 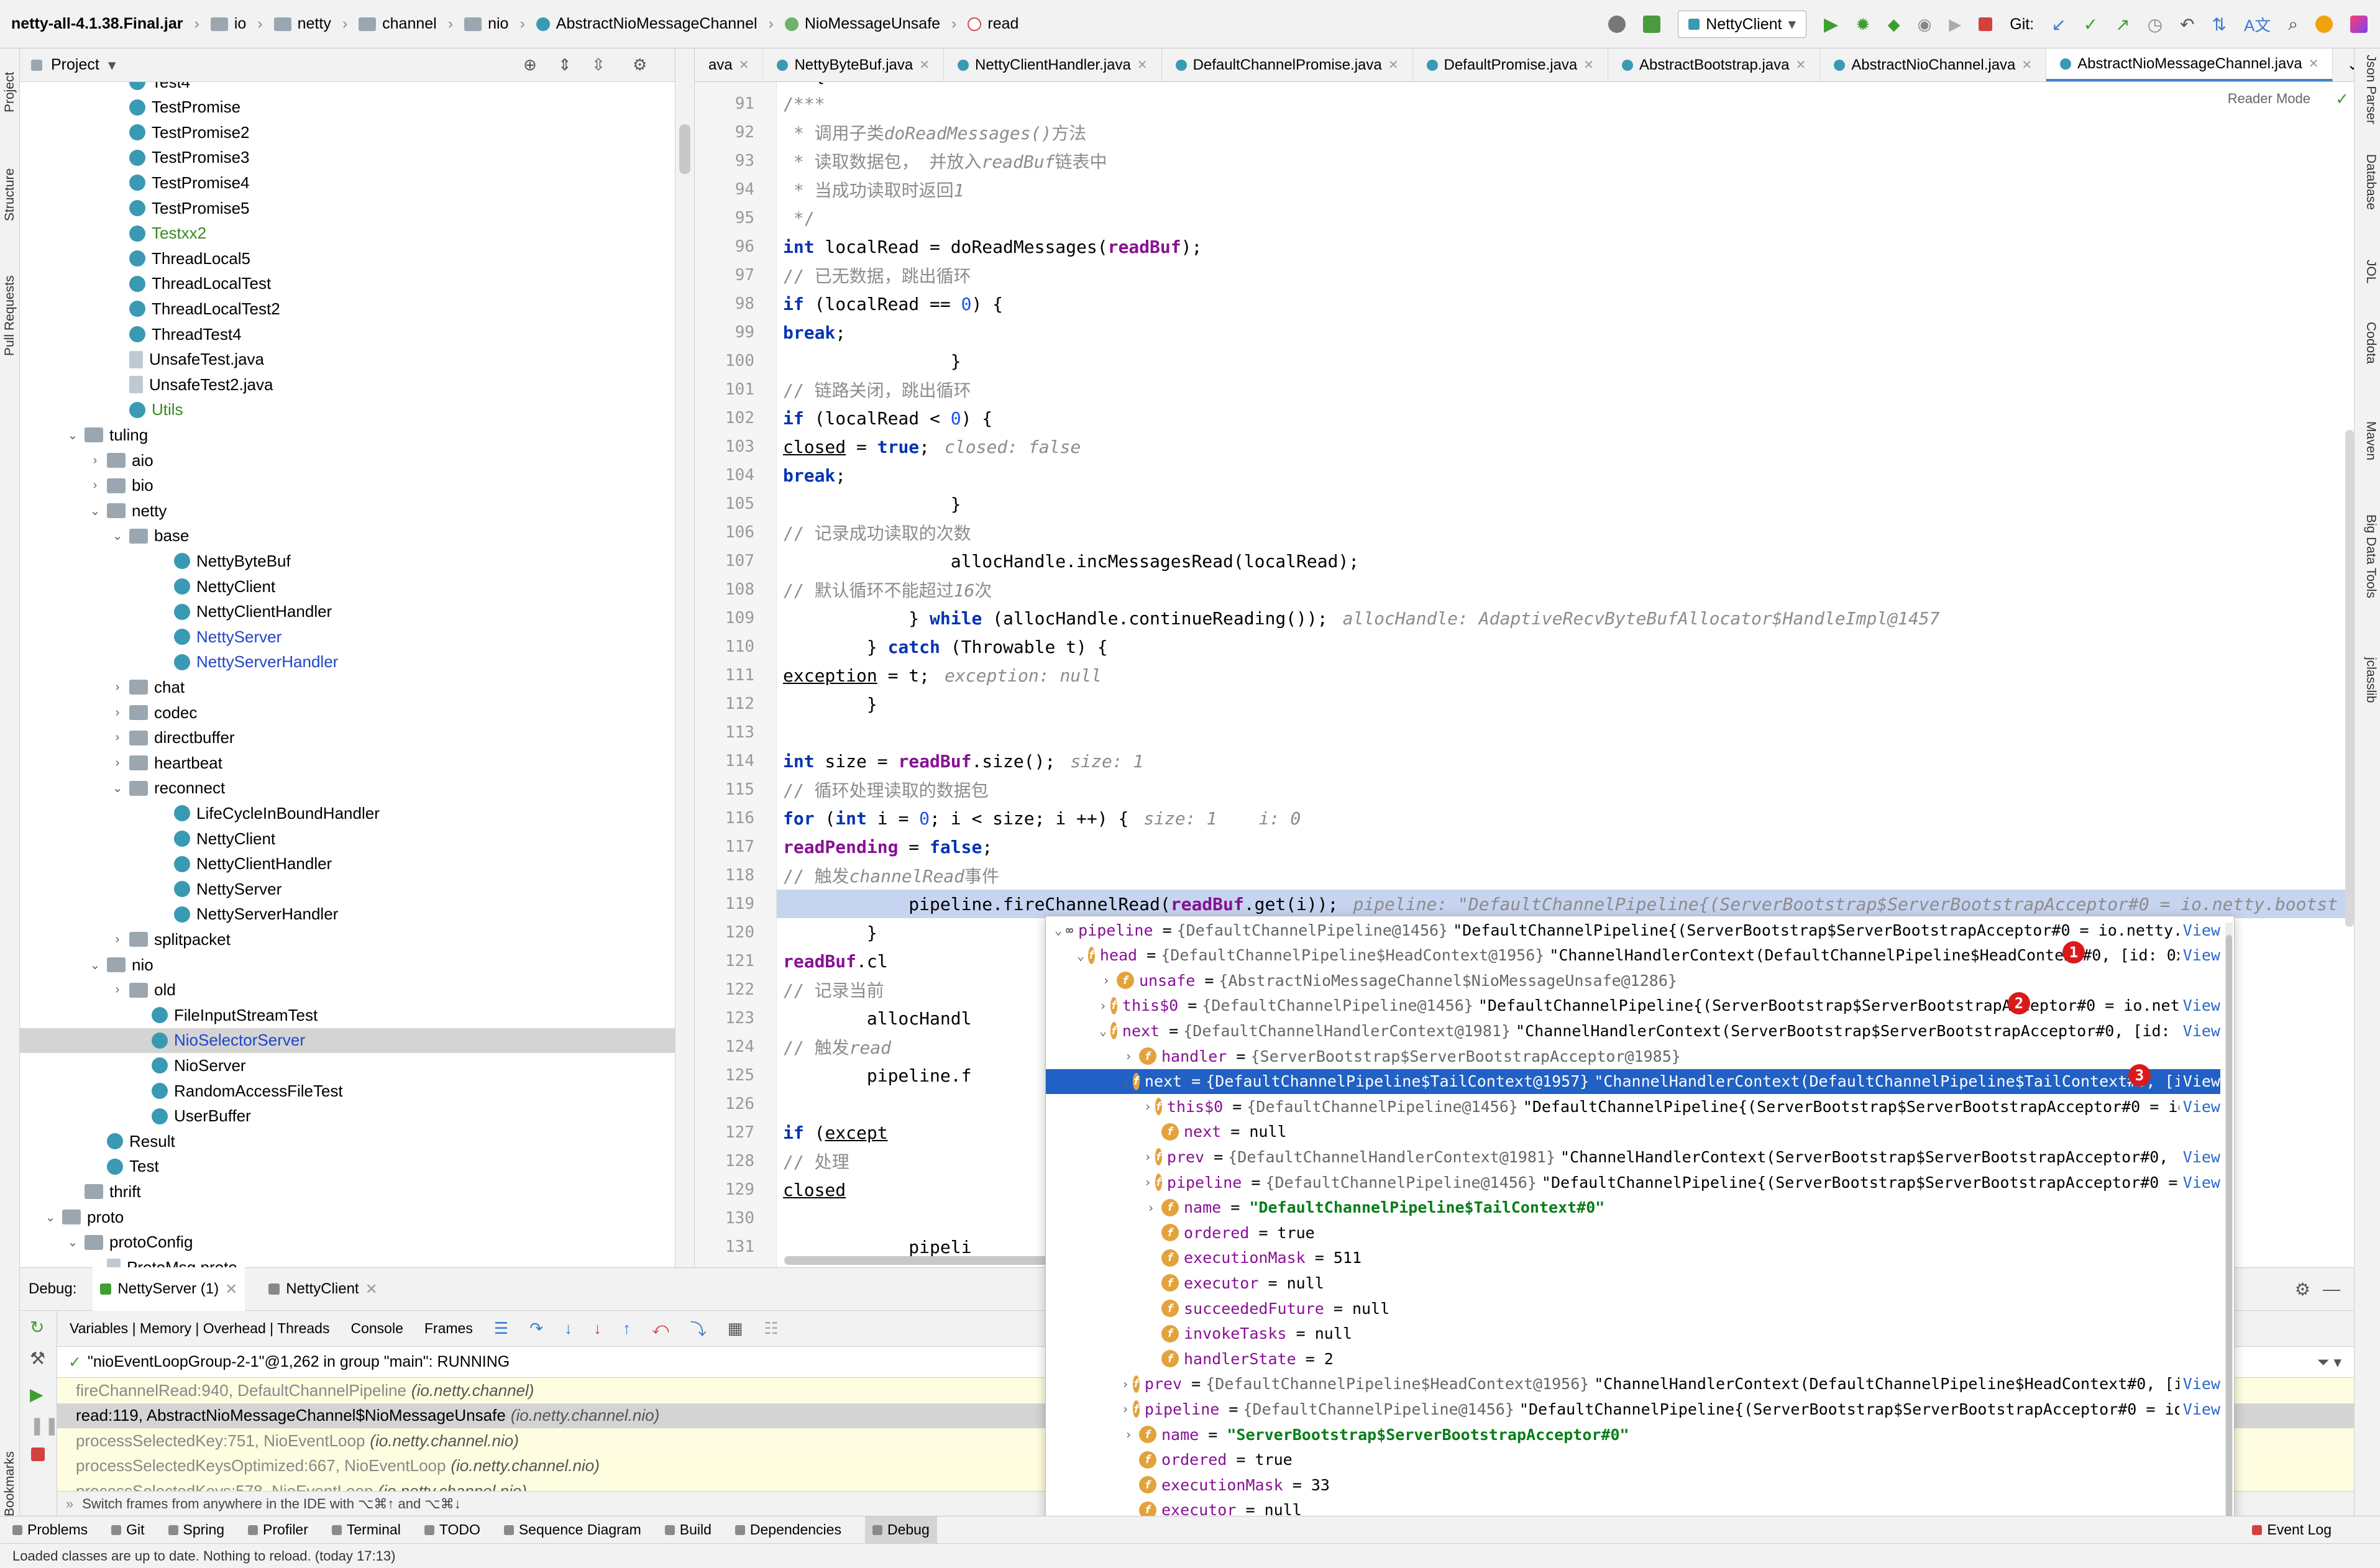 I want to click on tab-overflow-icon: ⌄, so click(x=2343, y=64).